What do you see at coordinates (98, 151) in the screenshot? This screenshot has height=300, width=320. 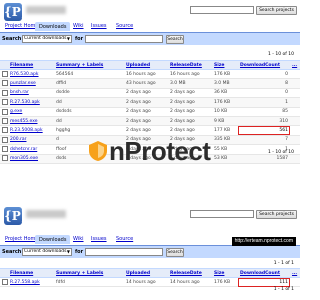 I see `nprotect-shield-icon` at bounding box center [98, 151].